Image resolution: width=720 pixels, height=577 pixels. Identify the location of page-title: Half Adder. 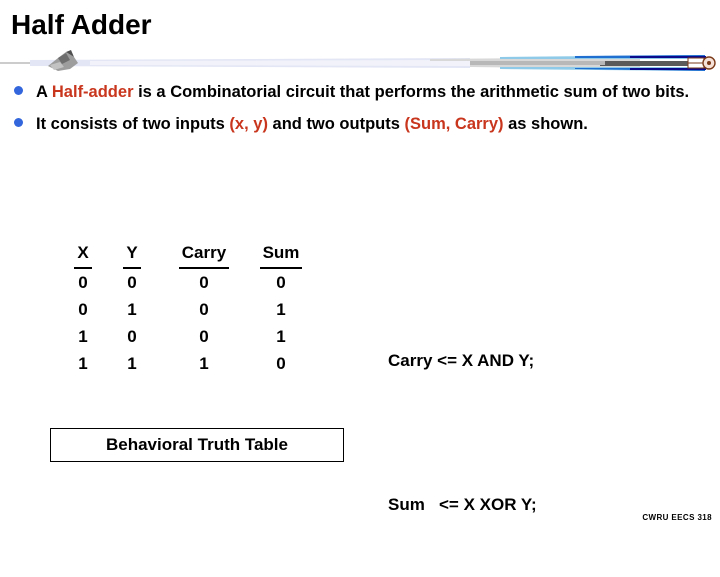
(81, 24).